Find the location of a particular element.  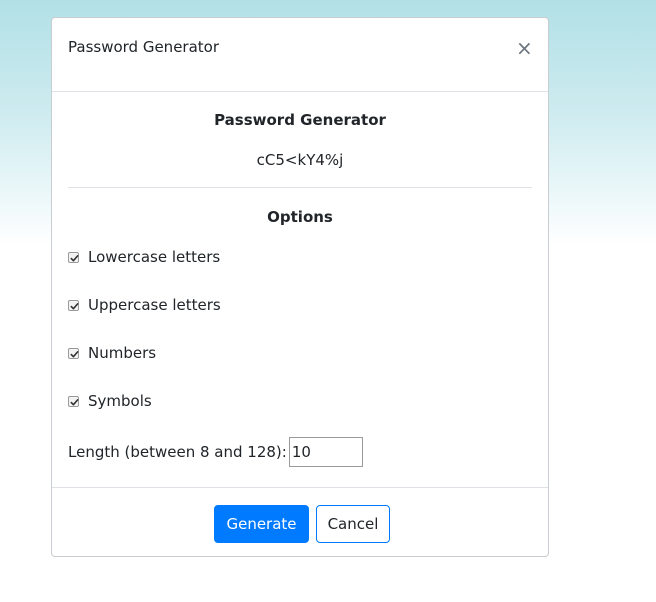

symbols-checkbox is located at coordinates (73, 401).